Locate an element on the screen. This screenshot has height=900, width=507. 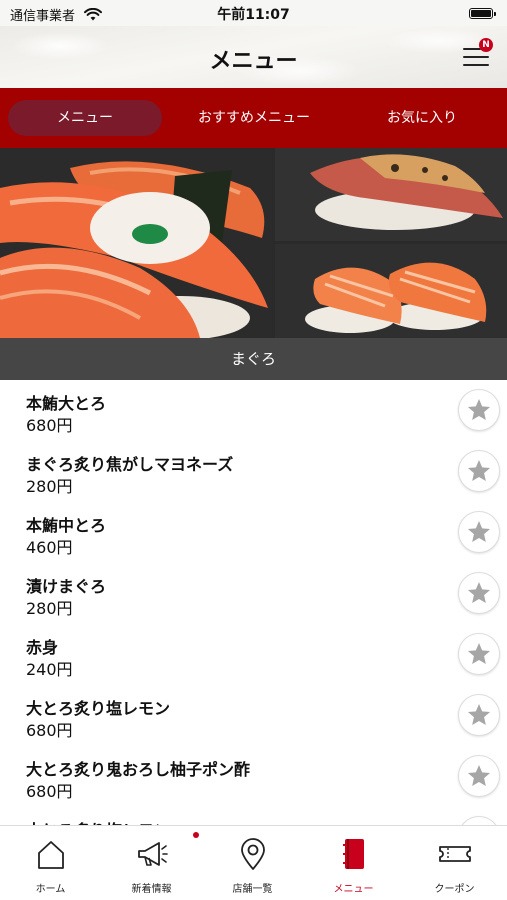
tab-bar: メニュー おすすめメニュー お気に入り is located at coordinates (253, 118).